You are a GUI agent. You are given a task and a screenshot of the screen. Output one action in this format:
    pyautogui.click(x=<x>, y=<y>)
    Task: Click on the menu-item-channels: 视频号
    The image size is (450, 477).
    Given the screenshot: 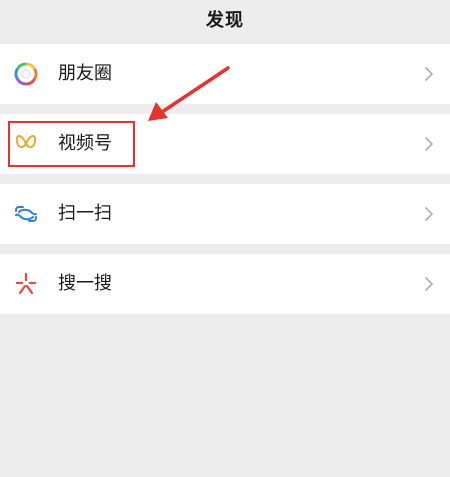 What is the action you would take?
    pyautogui.click(x=225, y=144)
    